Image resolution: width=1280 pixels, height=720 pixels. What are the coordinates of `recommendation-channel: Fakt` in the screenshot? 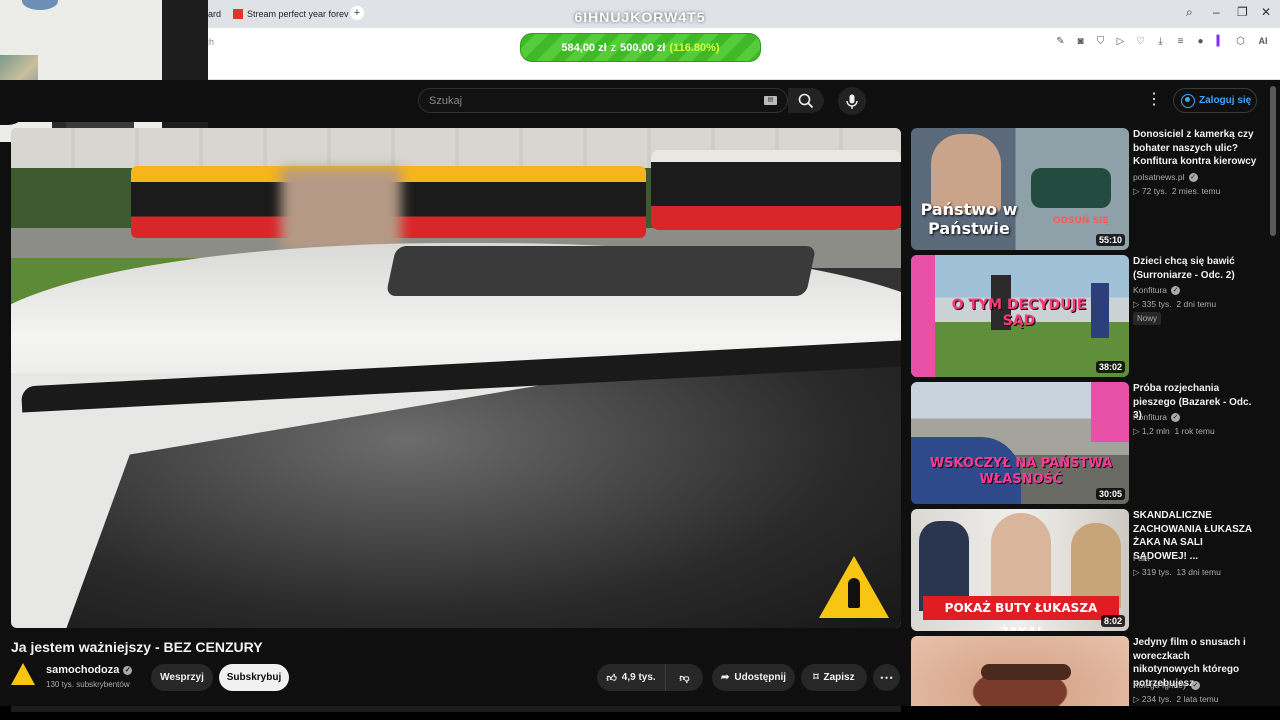 It's located at (1141, 558).